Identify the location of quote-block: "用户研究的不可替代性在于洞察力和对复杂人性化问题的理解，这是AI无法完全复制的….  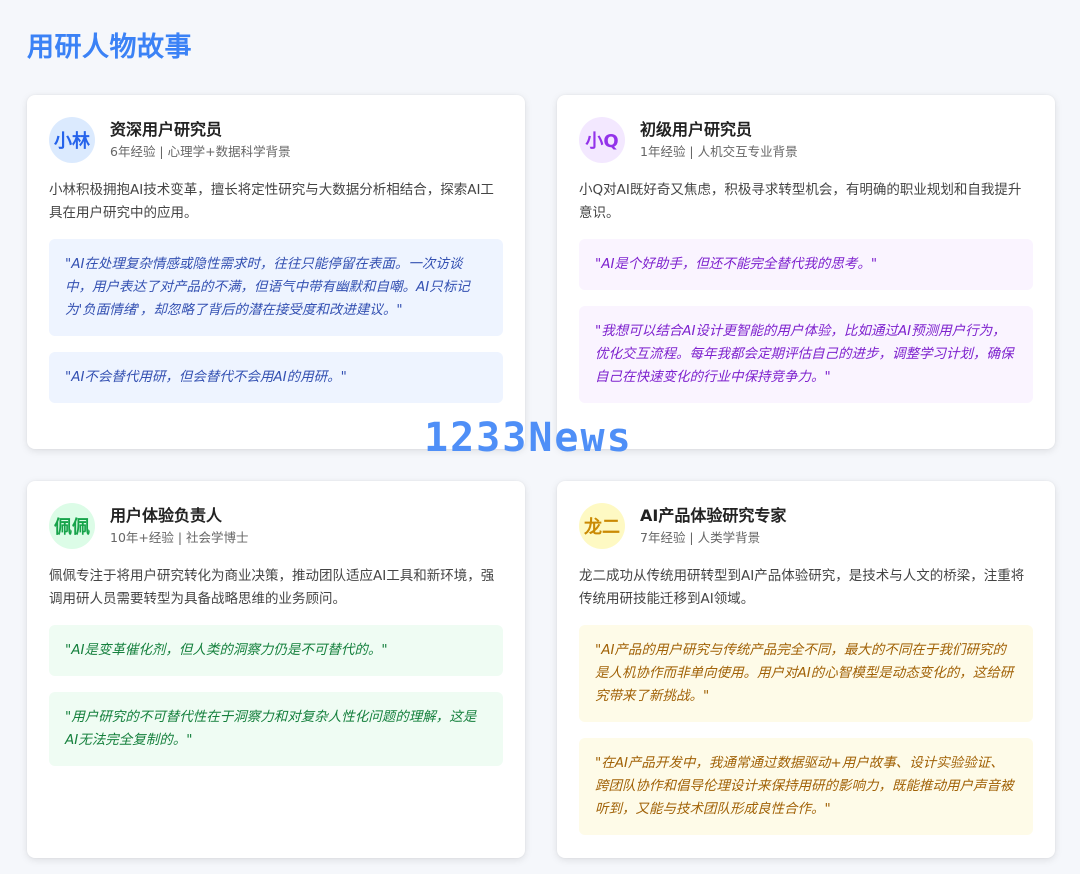
(276, 729).